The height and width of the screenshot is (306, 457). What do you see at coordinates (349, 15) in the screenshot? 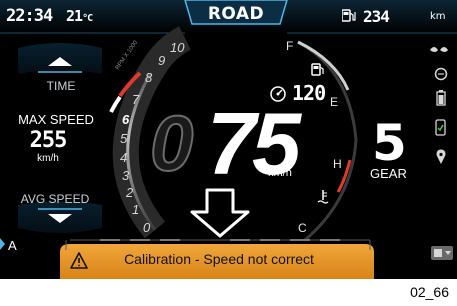
I see `fuel-range-icon` at bounding box center [349, 15].